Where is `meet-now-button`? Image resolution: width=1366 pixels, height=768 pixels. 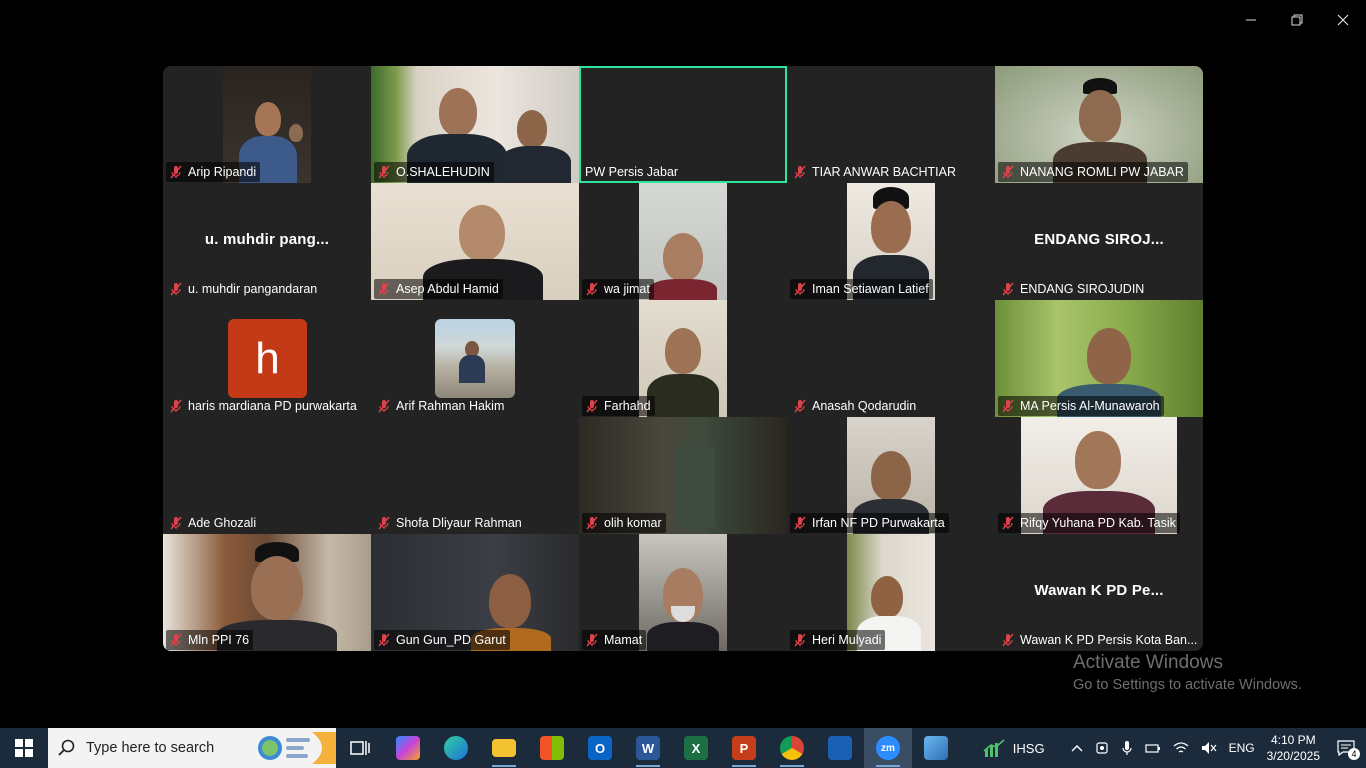
meet-now-button is located at coordinates (1102, 748).